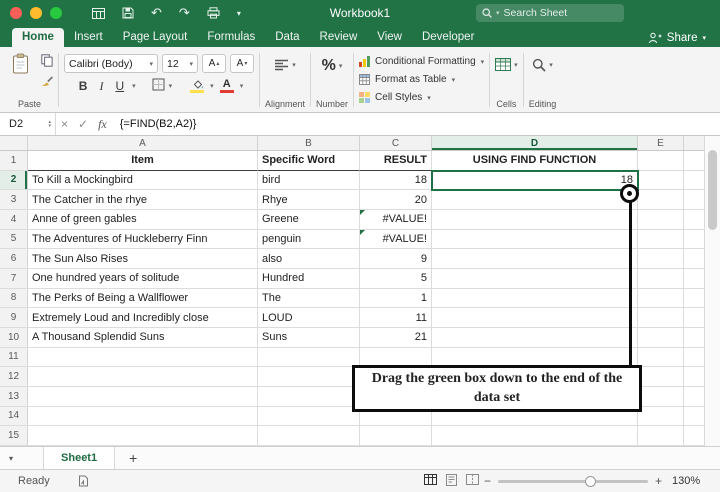 This screenshot has width=720, height=492. I want to click on cell-A1: Item, so click(143, 161).